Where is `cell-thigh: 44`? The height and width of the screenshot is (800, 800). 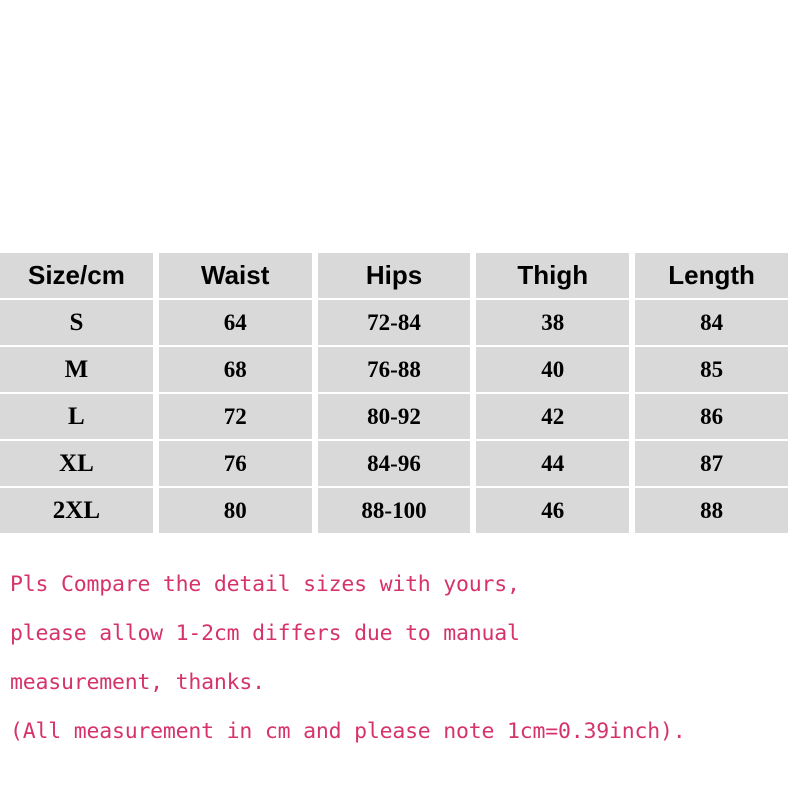
cell-thigh: 44 is located at coordinates (553, 463).